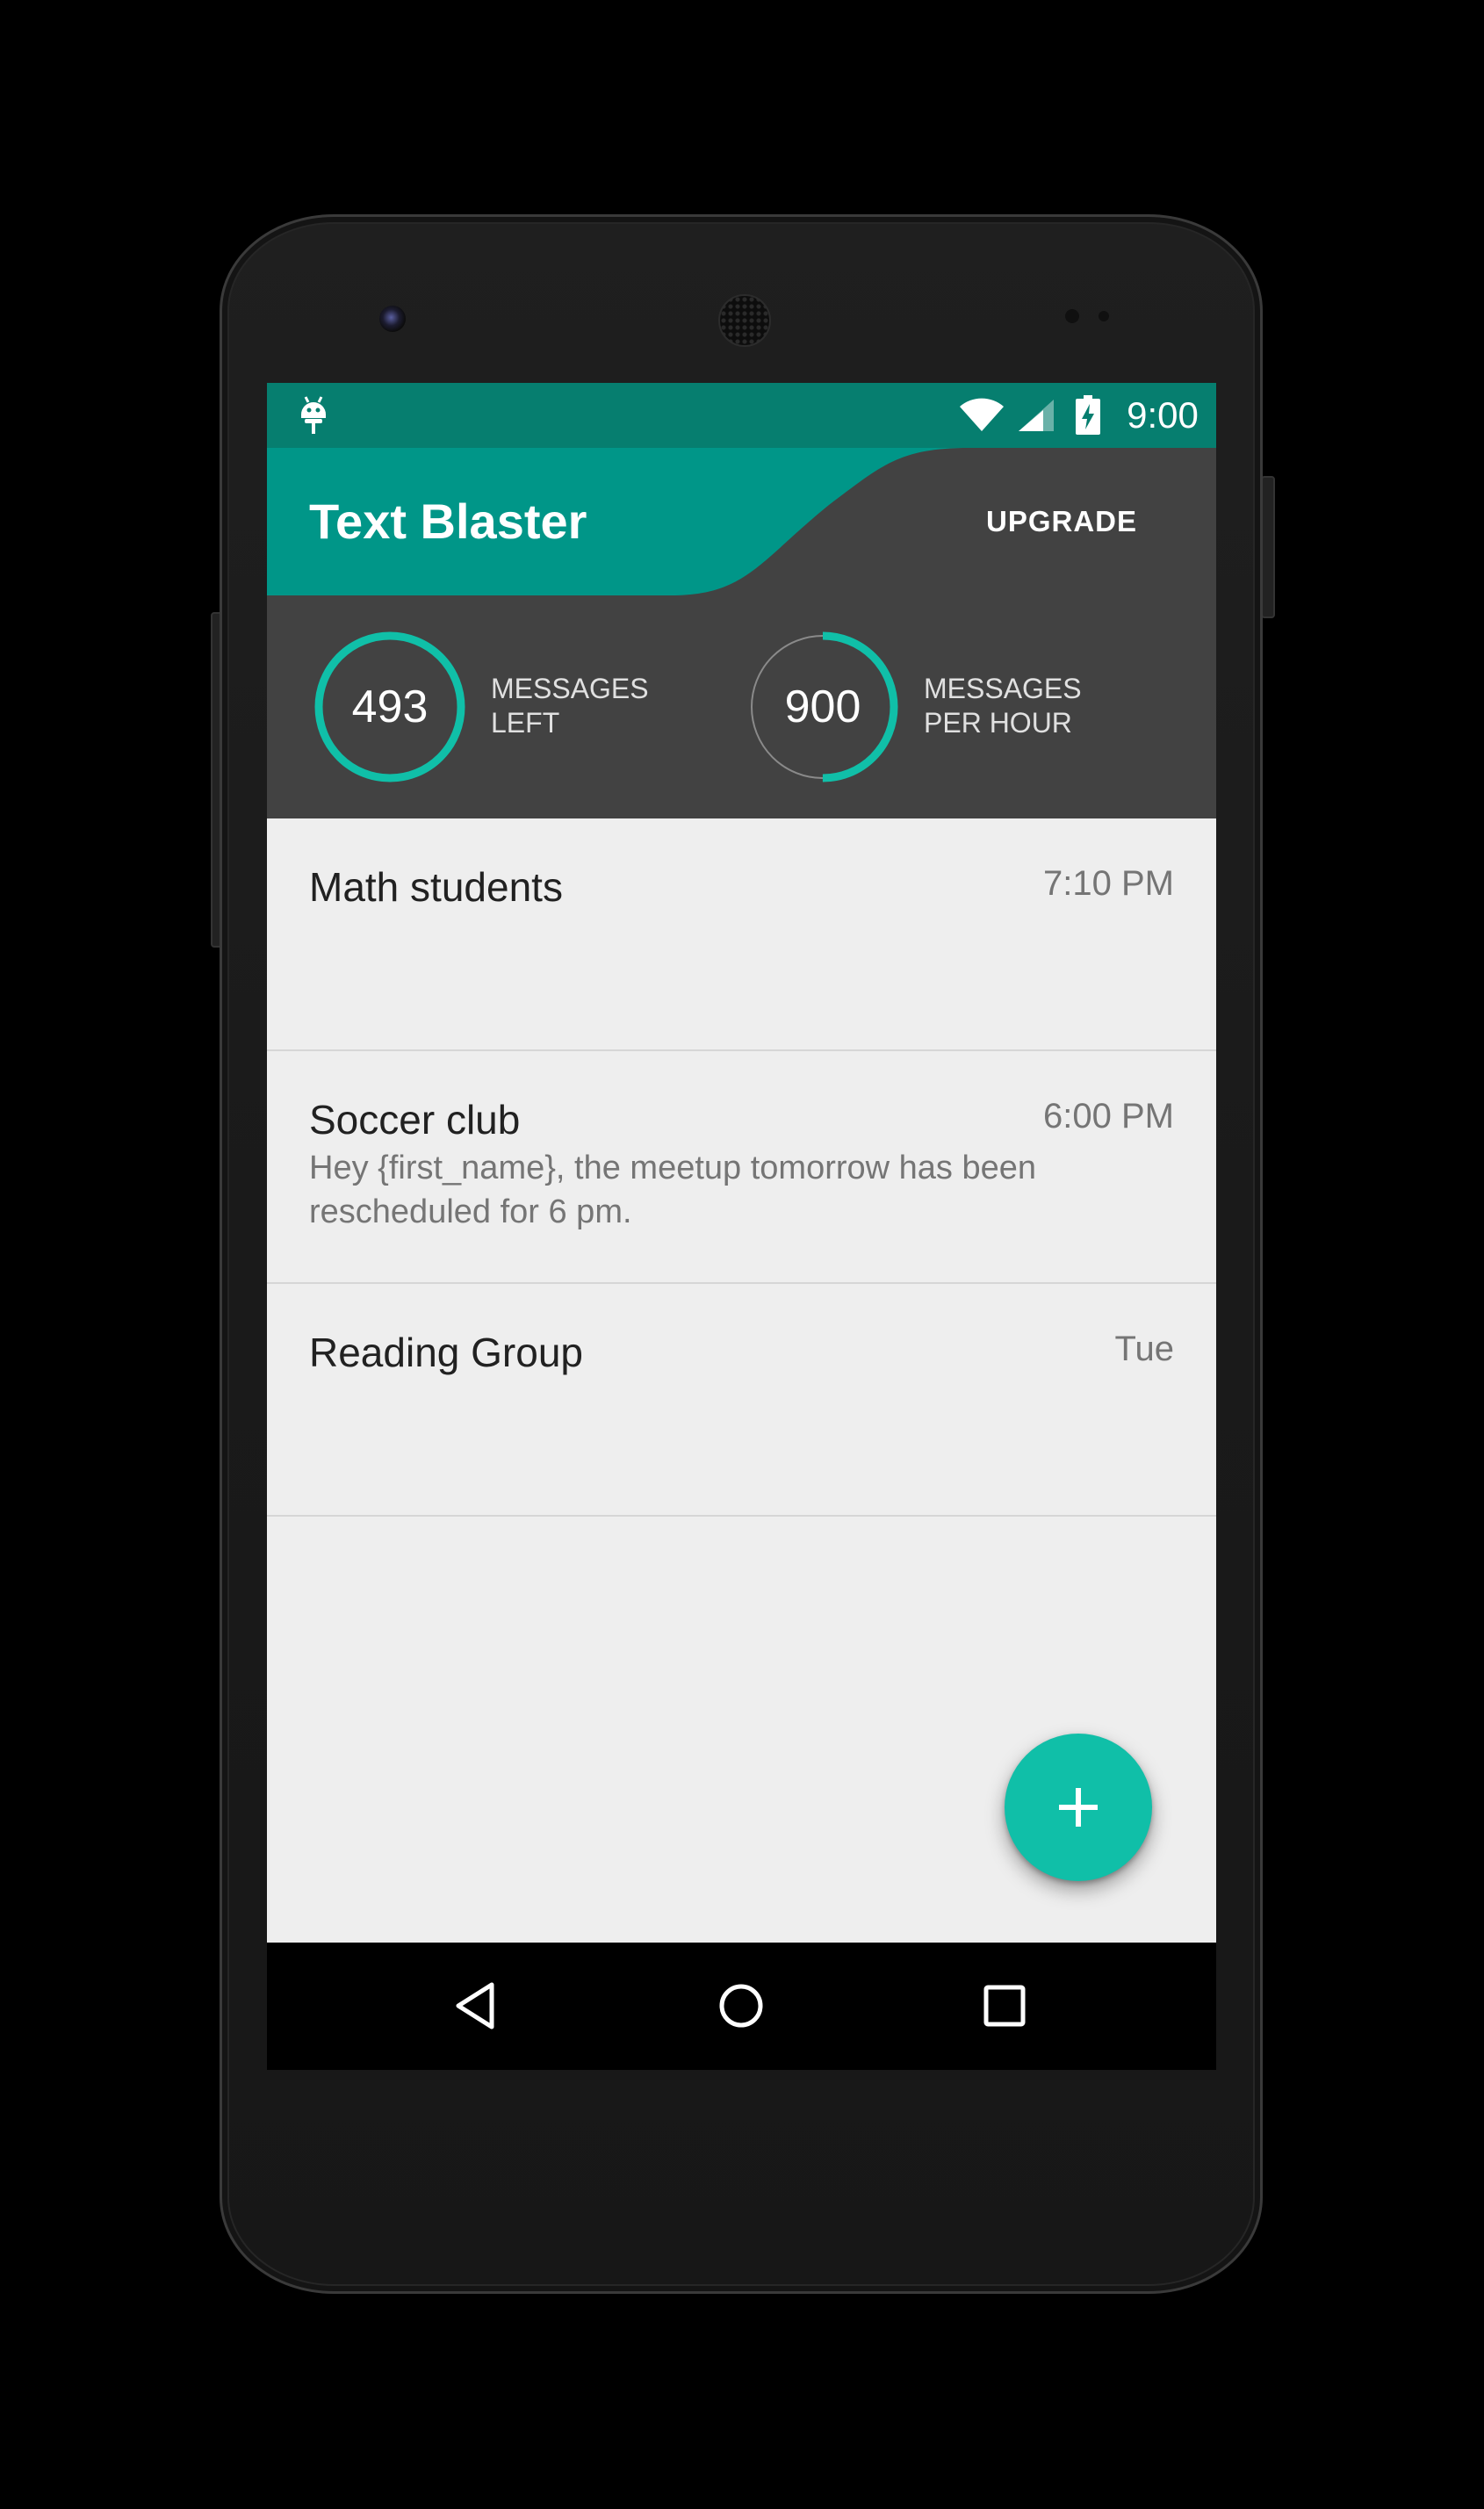  Describe the element at coordinates (448, 521) in the screenshot. I see `app-title: Text Blaster` at that location.